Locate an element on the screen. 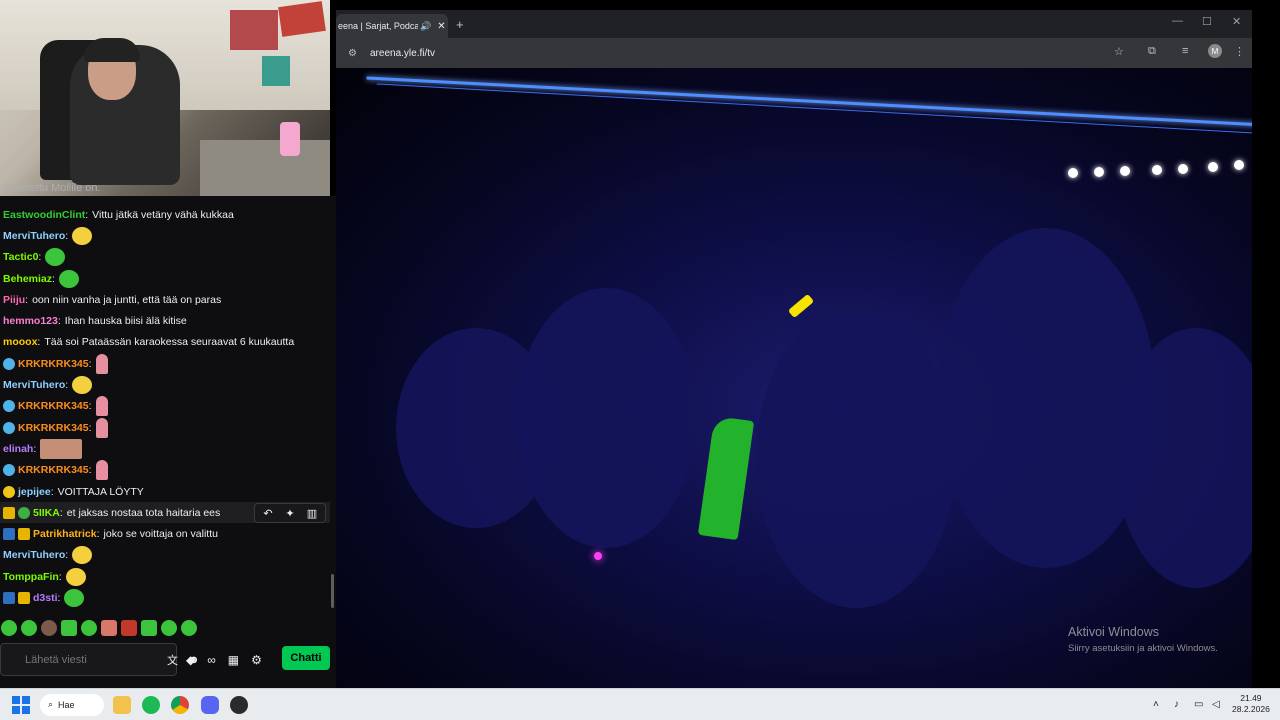 The width and height of the screenshot is (1280, 720). url-text: areena.yle.fi/tv is located at coordinates (402, 53).